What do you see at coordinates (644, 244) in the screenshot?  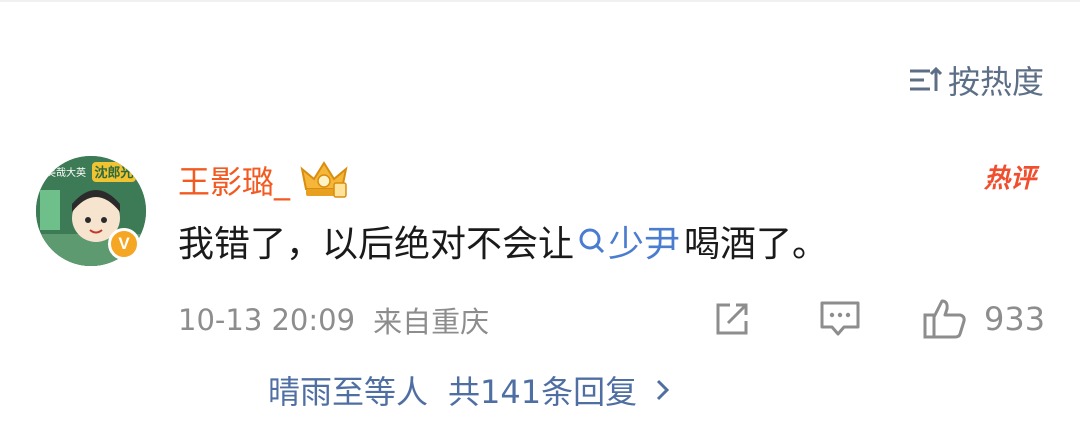 I see `mention-text: 少尹` at bounding box center [644, 244].